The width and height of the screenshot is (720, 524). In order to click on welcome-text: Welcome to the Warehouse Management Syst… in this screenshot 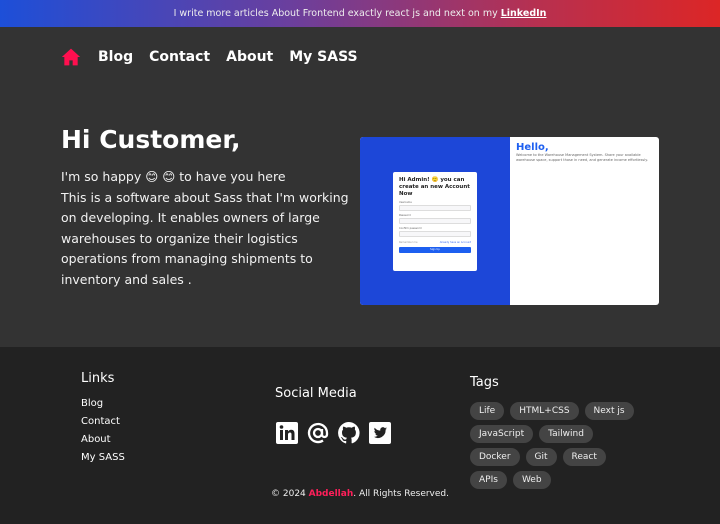, I will do `click(582, 157)`.